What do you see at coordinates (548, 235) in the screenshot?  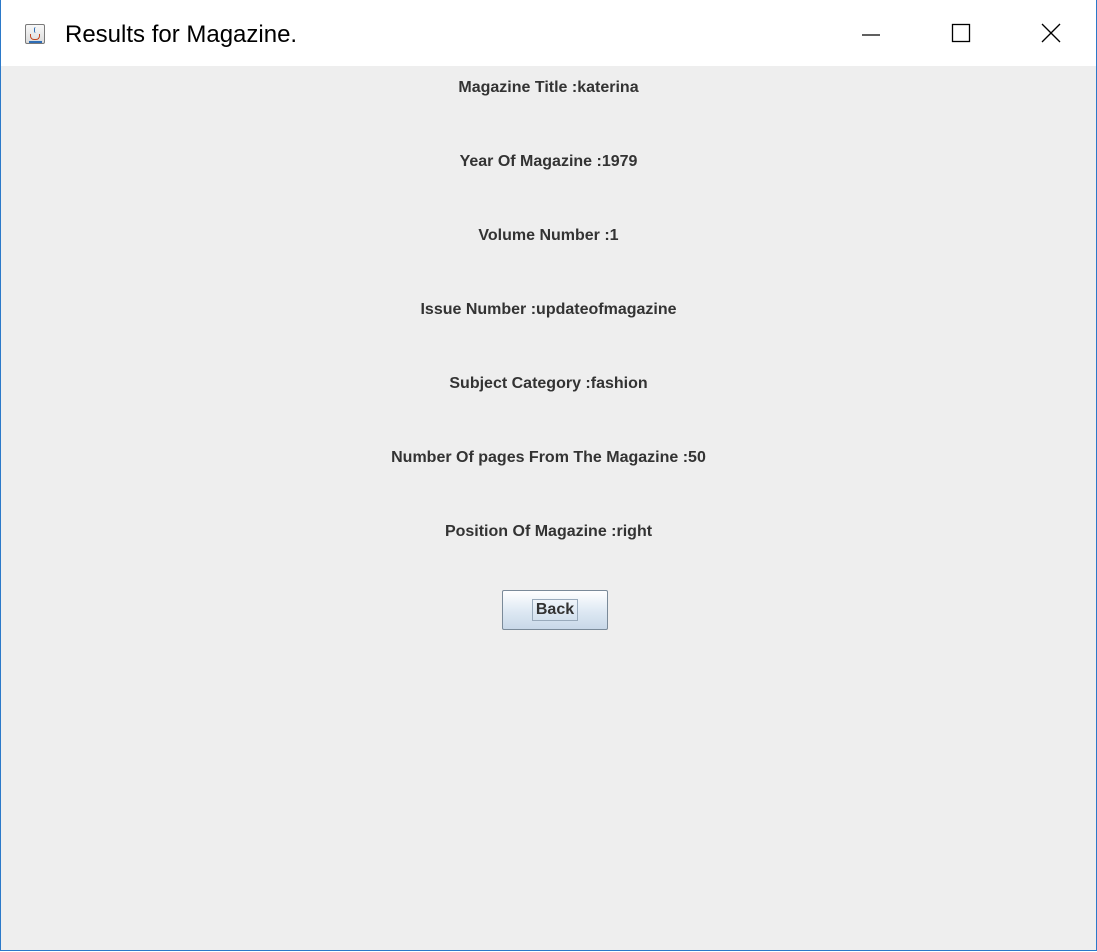 I see `volume-number-label: Volume Number :1` at bounding box center [548, 235].